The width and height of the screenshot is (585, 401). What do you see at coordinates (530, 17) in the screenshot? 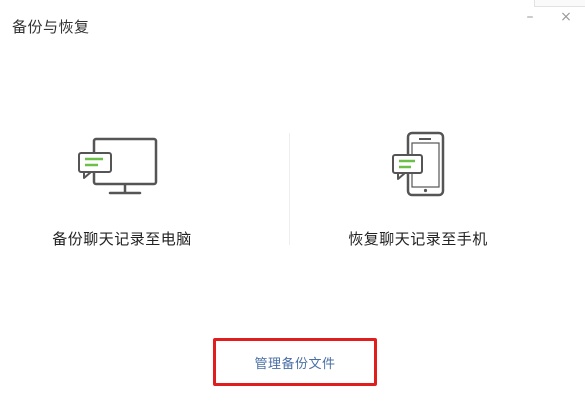
I see `minimize-button: –` at bounding box center [530, 17].